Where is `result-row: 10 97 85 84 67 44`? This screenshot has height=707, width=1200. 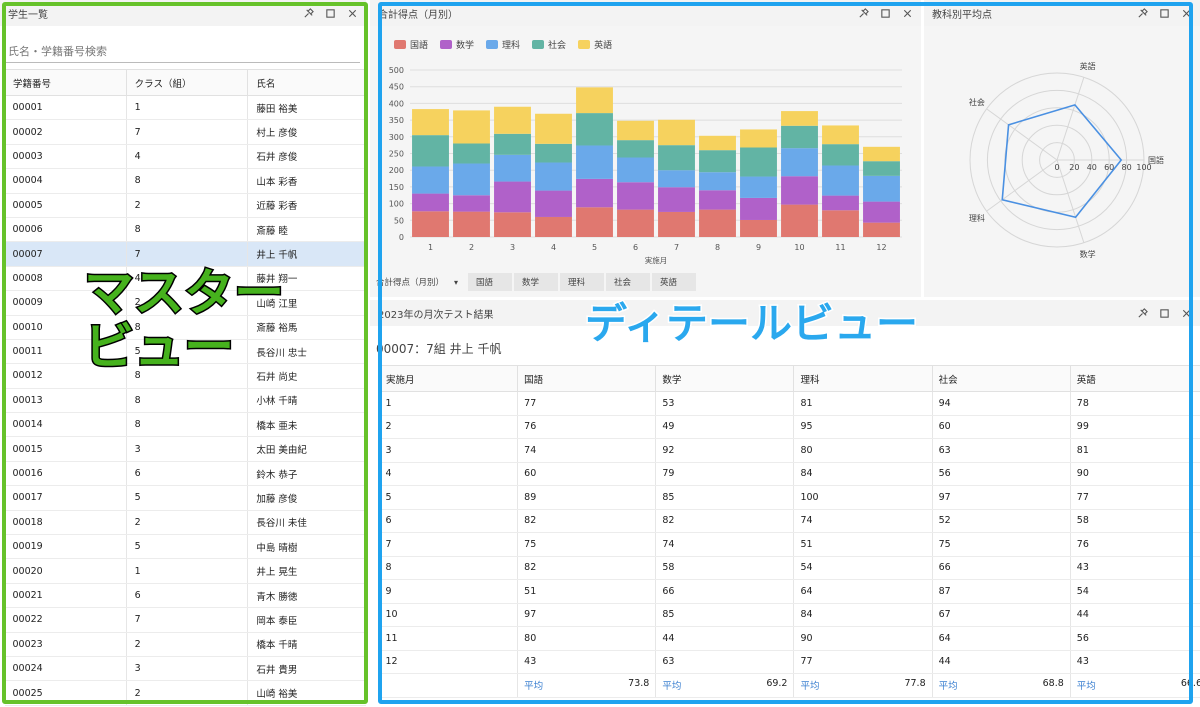
result-row: 10 97 85 84 67 44 is located at coordinates (789, 615).